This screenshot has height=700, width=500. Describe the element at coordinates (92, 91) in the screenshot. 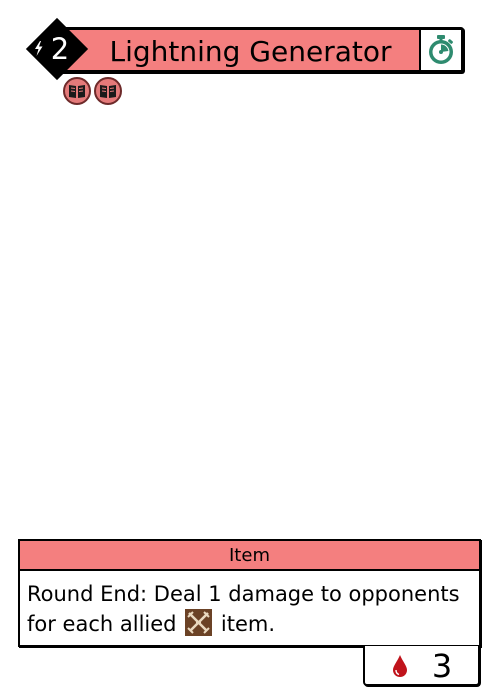

I see `pack-icons` at that location.